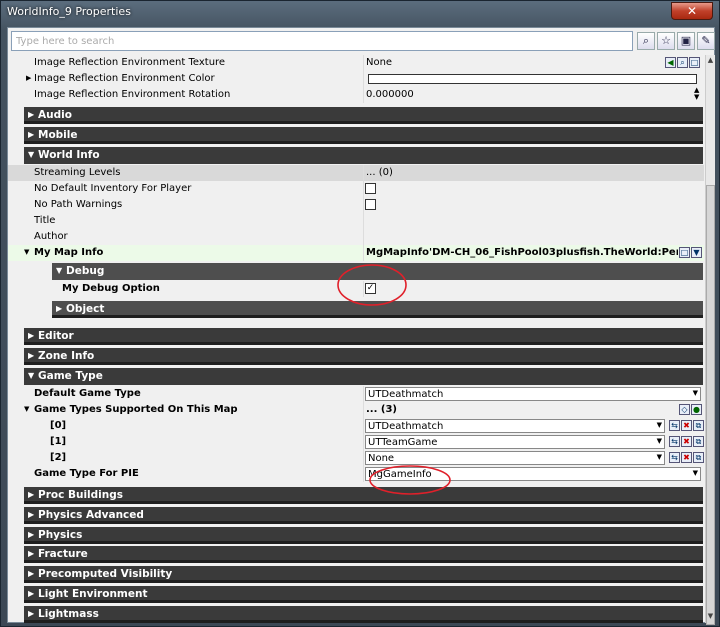 The width and height of the screenshot is (720, 627). I want to click on scroll-up-icon: ▲, so click(710, 61).